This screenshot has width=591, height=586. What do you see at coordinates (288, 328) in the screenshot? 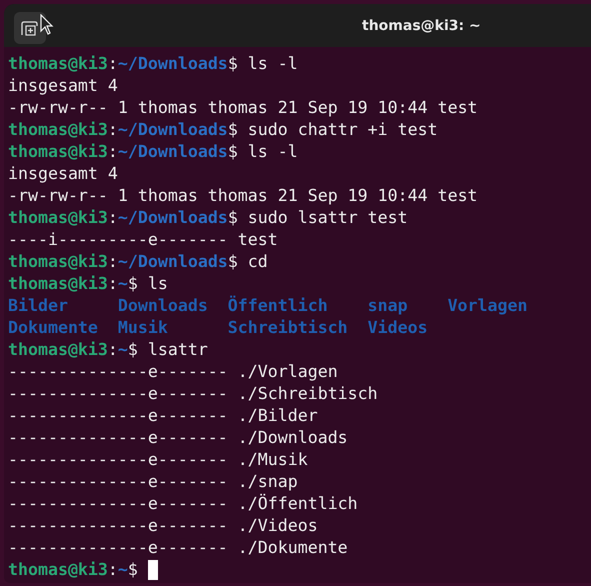
I see `directory-name: Schreibtisch` at bounding box center [288, 328].